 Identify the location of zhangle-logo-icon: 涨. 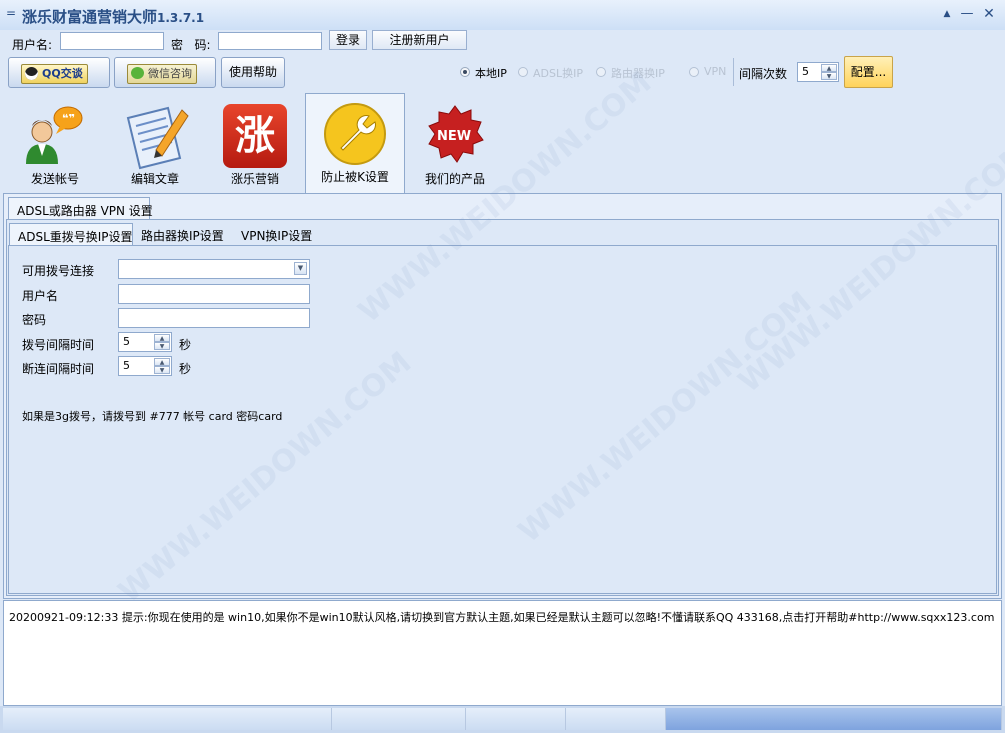
(255, 136).